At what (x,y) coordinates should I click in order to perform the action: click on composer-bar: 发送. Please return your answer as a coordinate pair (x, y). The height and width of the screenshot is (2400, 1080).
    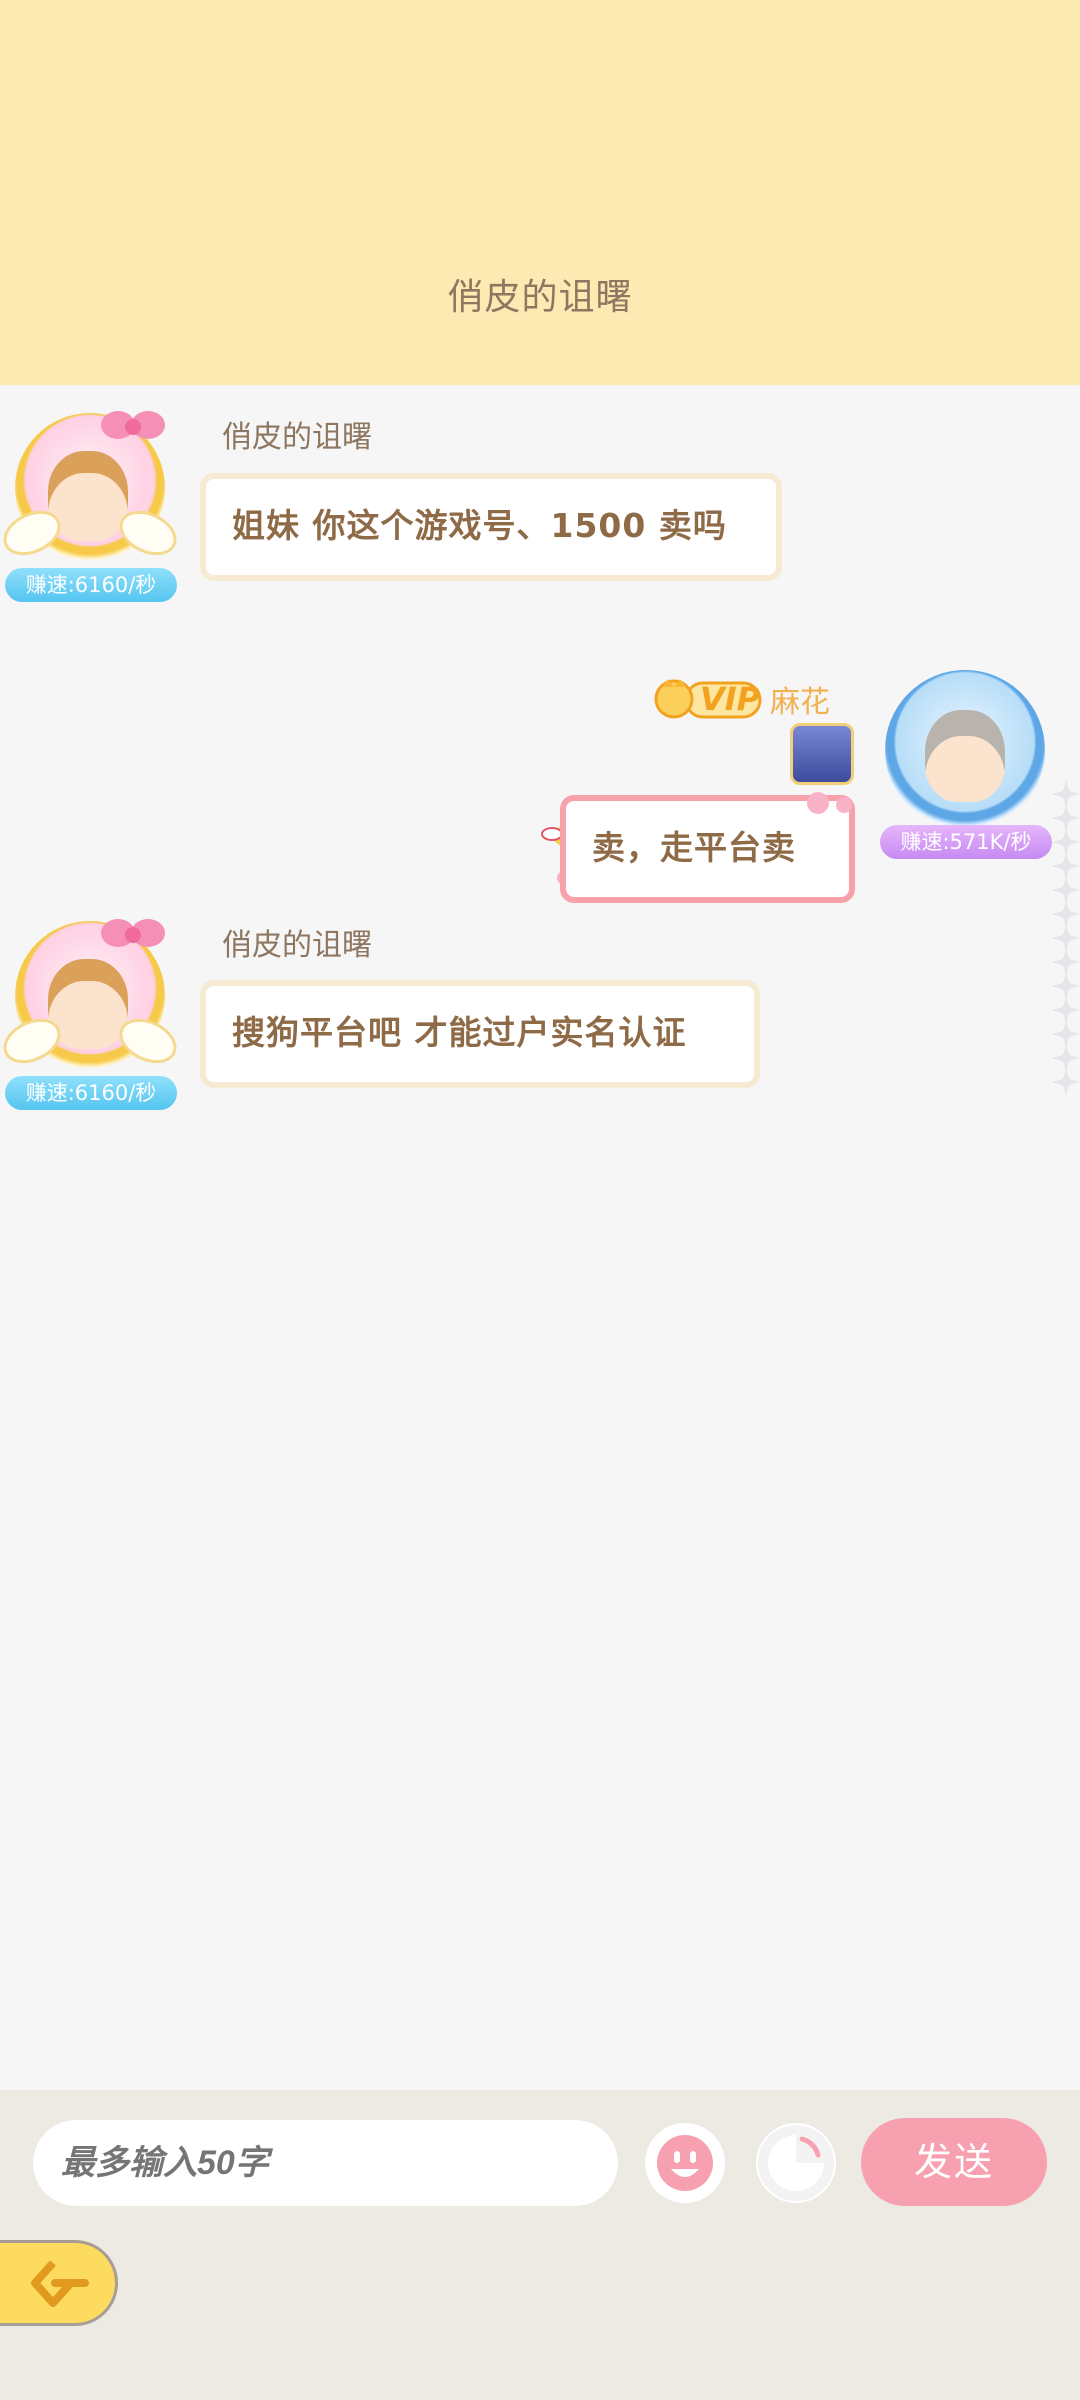
    Looking at the image, I should click on (540, 2245).